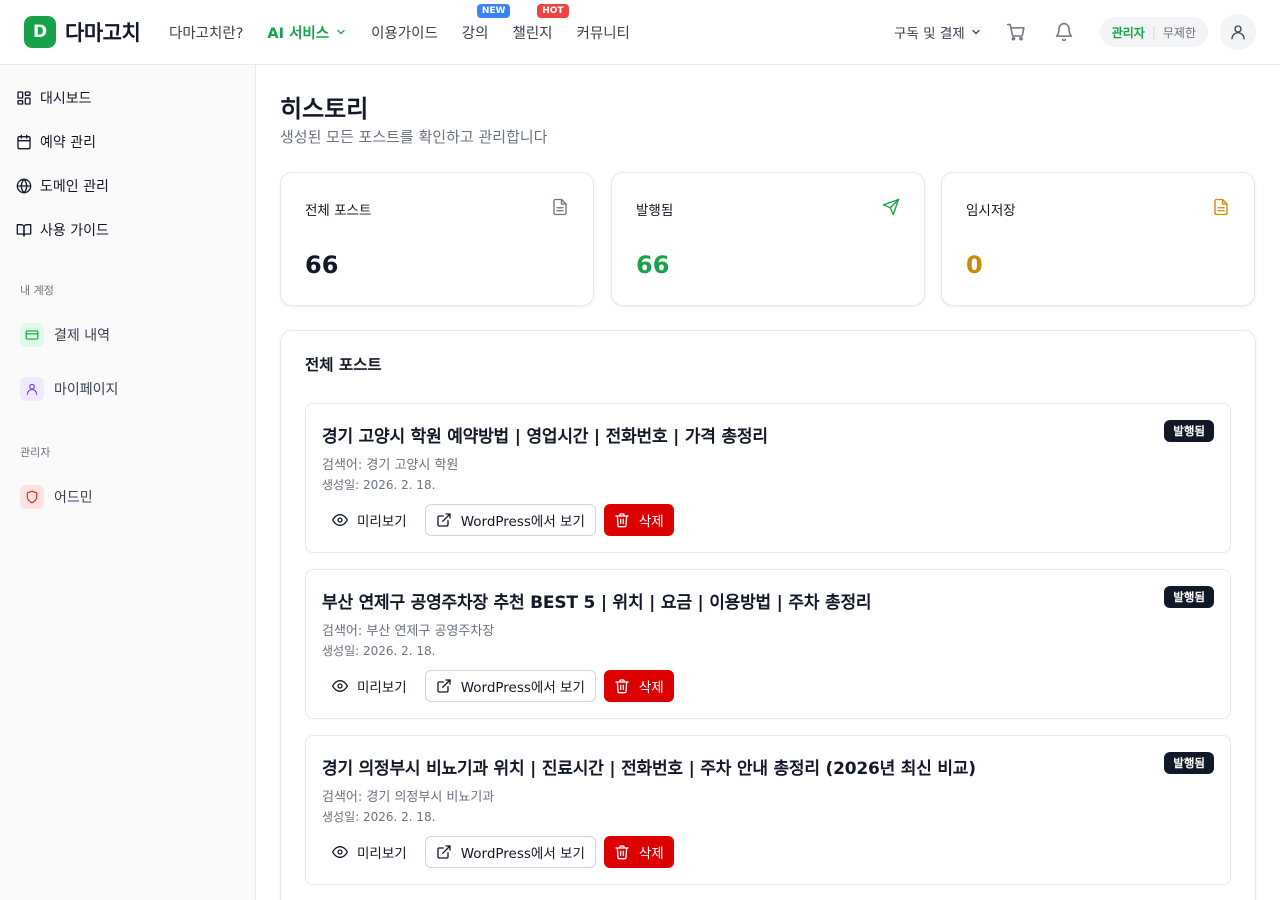 This screenshot has height=900, width=1280. Describe the element at coordinates (1179, 32) in the screenshot. I see `plan-label: 무제한` at that location.